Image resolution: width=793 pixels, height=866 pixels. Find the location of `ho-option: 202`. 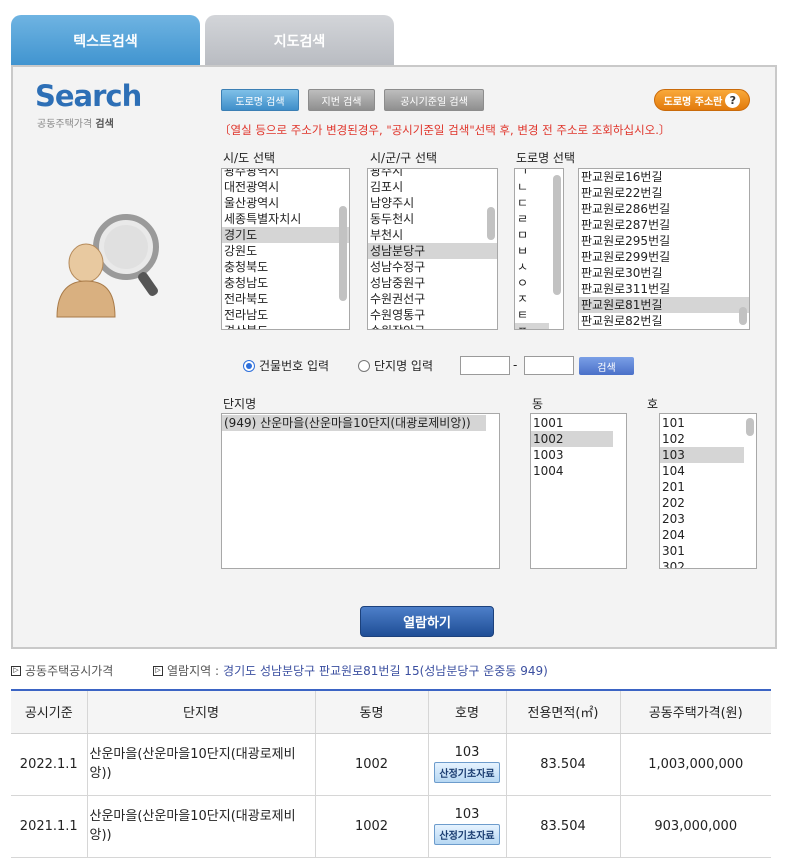

ho-option: 202 is located at coordinates (702, 503).